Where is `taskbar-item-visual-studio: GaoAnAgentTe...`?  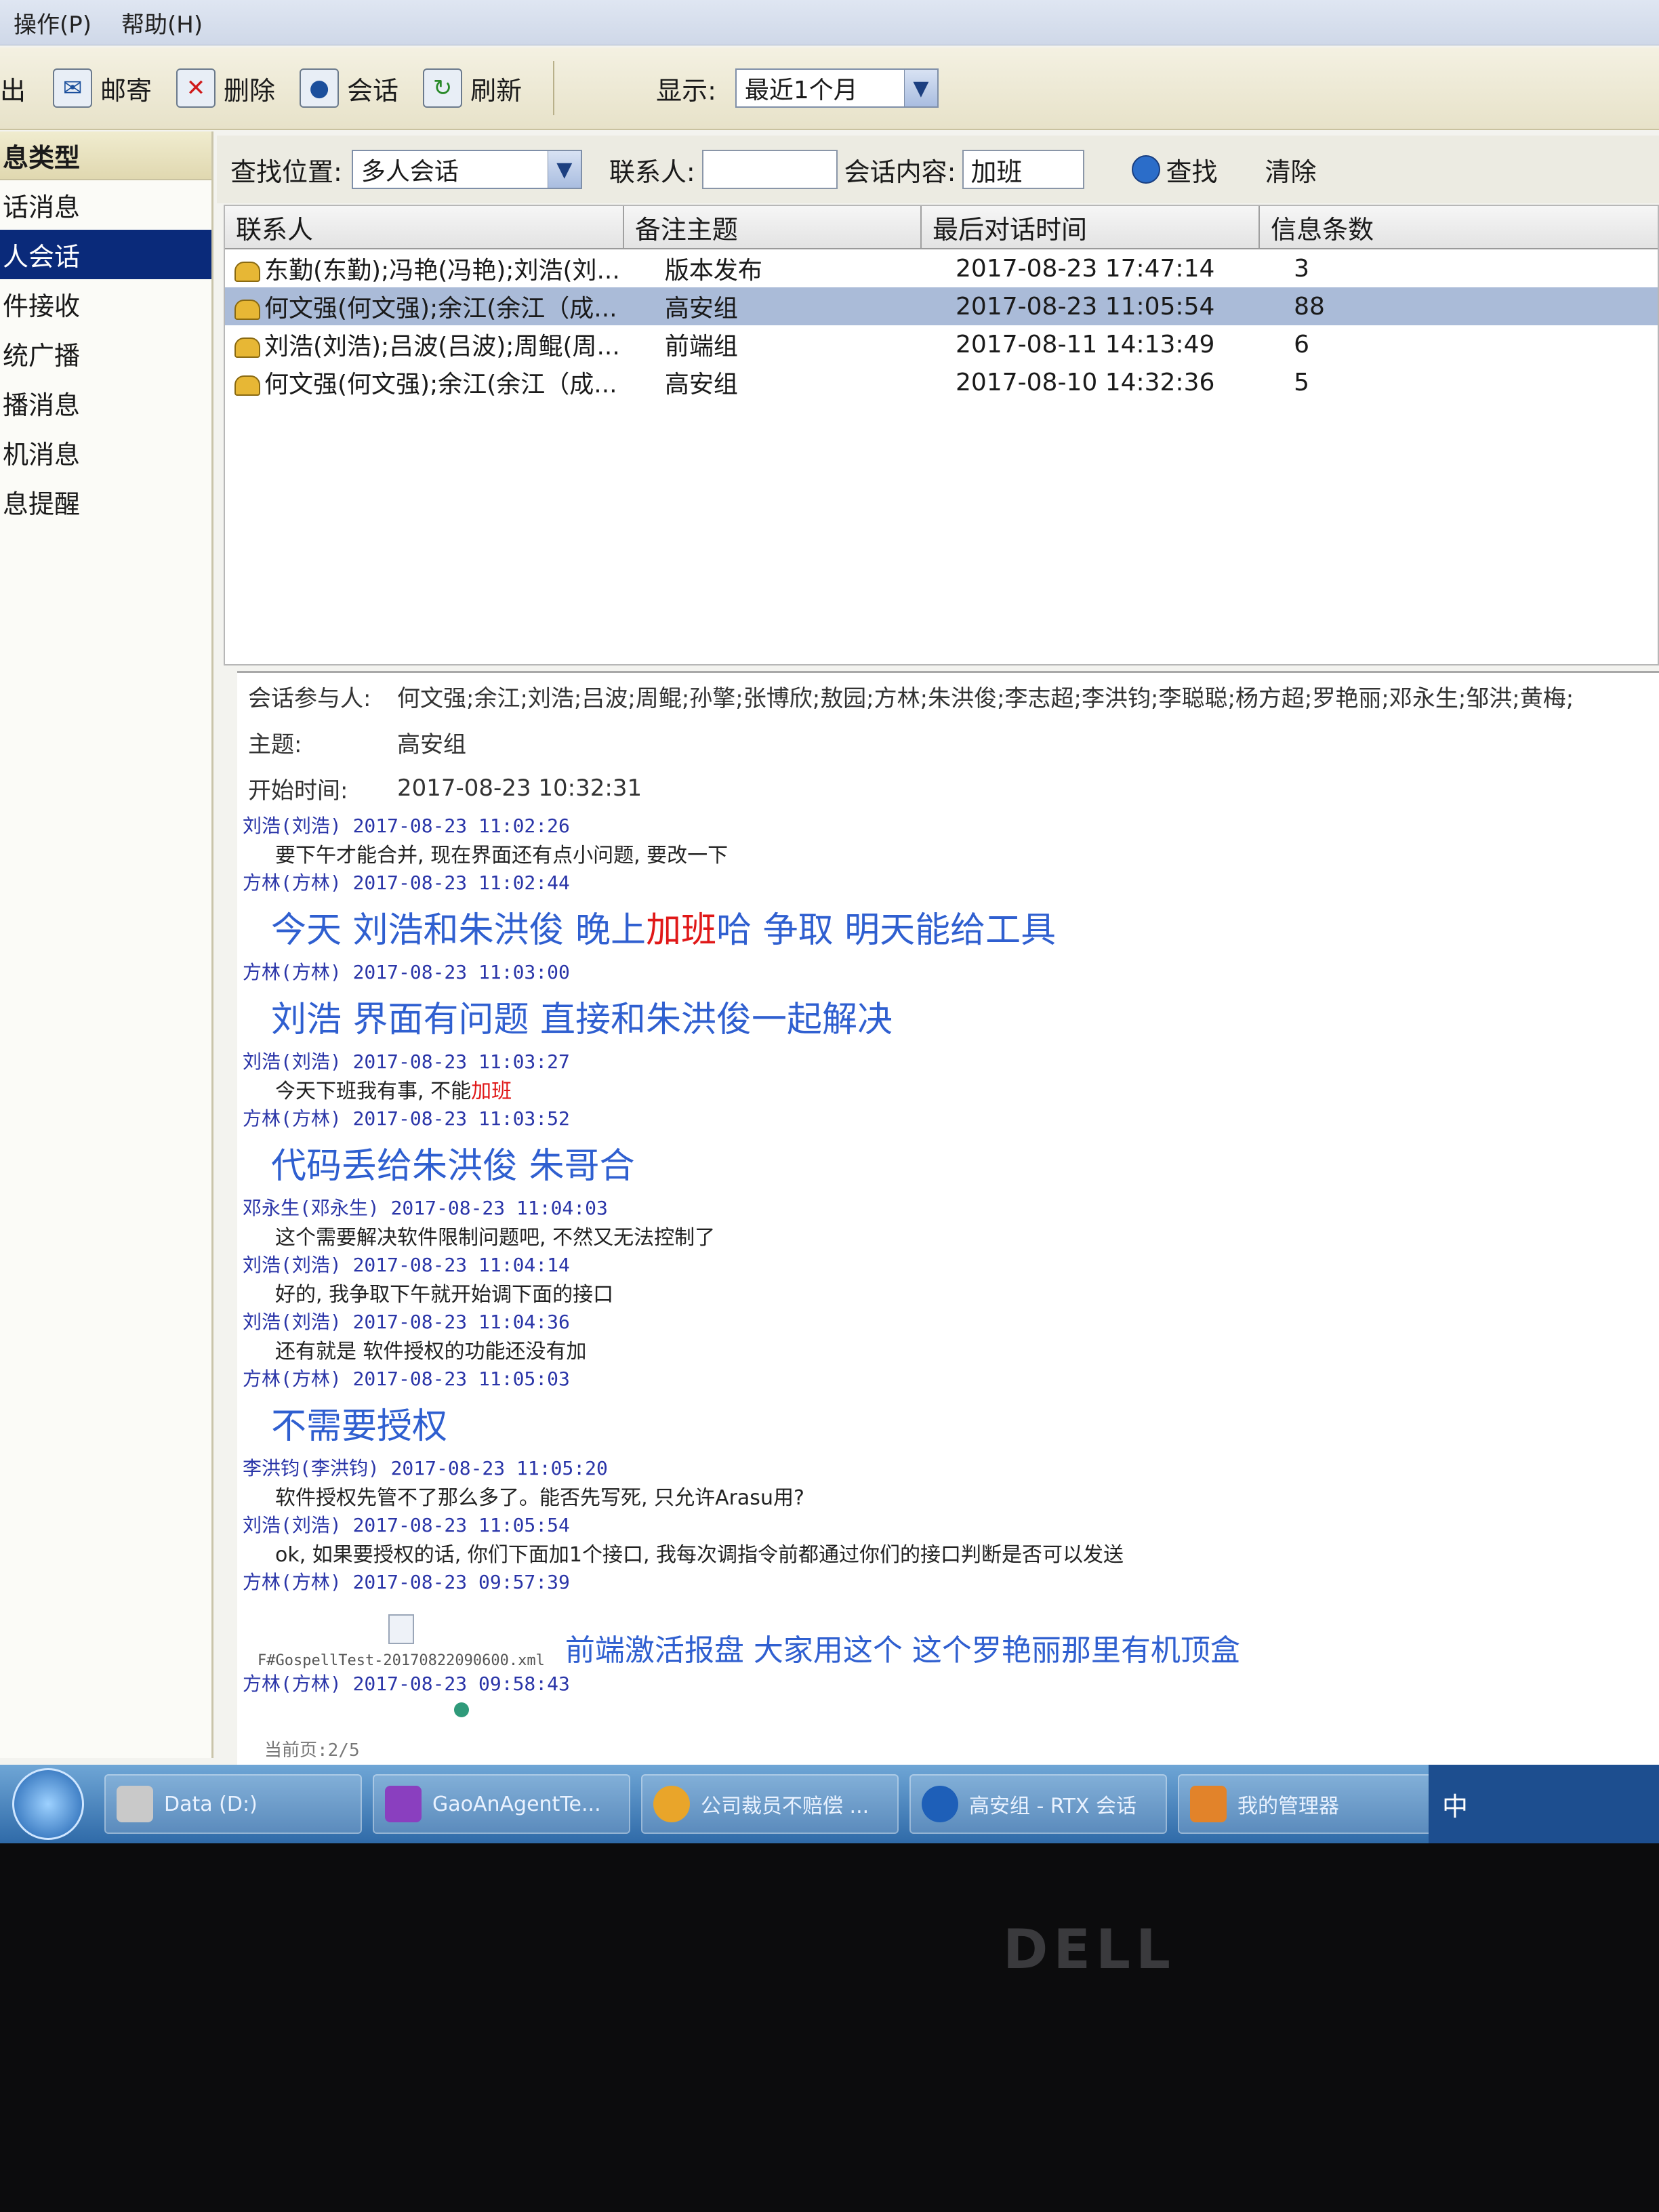 taskbar-item-visual-studio: GaoAnAgentTe... is located at coordinates (501, 1804).